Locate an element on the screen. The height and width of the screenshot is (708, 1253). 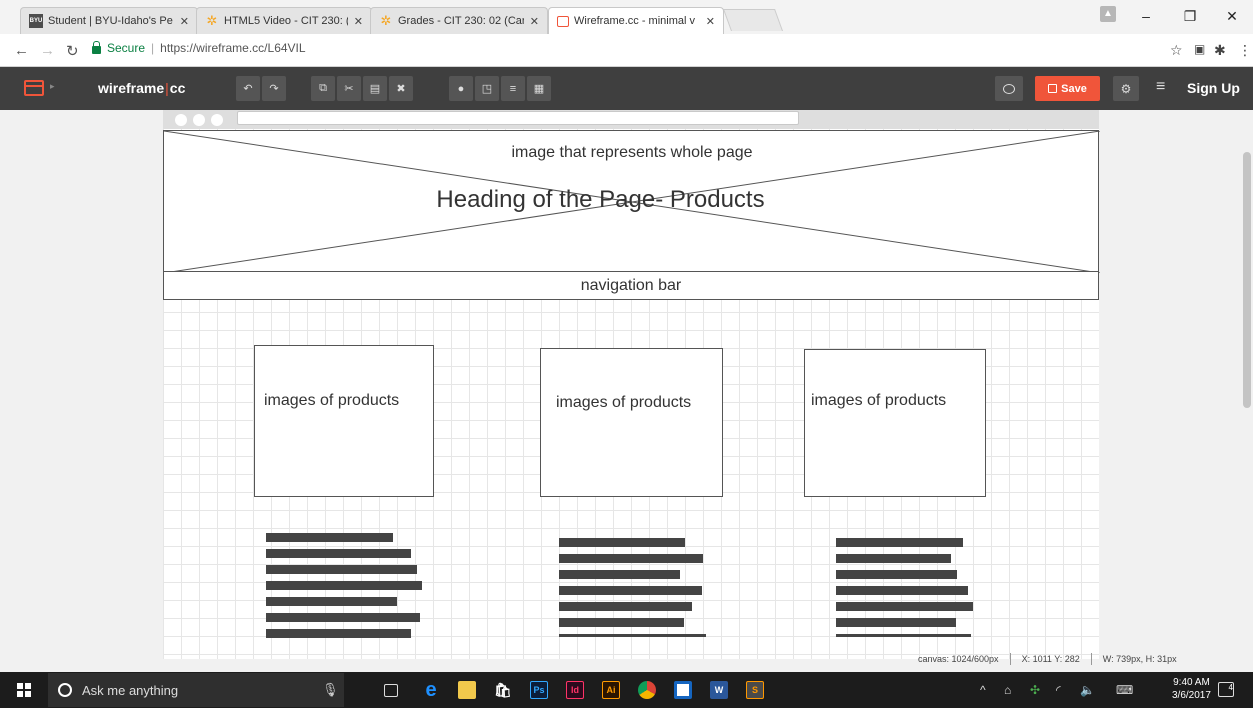
task-view-icon is located at coordinates (391, 690).